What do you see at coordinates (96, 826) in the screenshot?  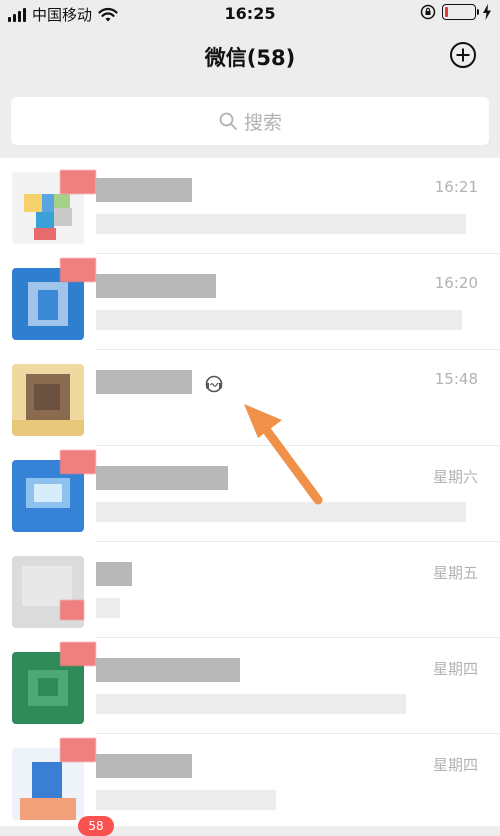 I see `chats-tab-badge: 58` at bounding box center [96, 826].